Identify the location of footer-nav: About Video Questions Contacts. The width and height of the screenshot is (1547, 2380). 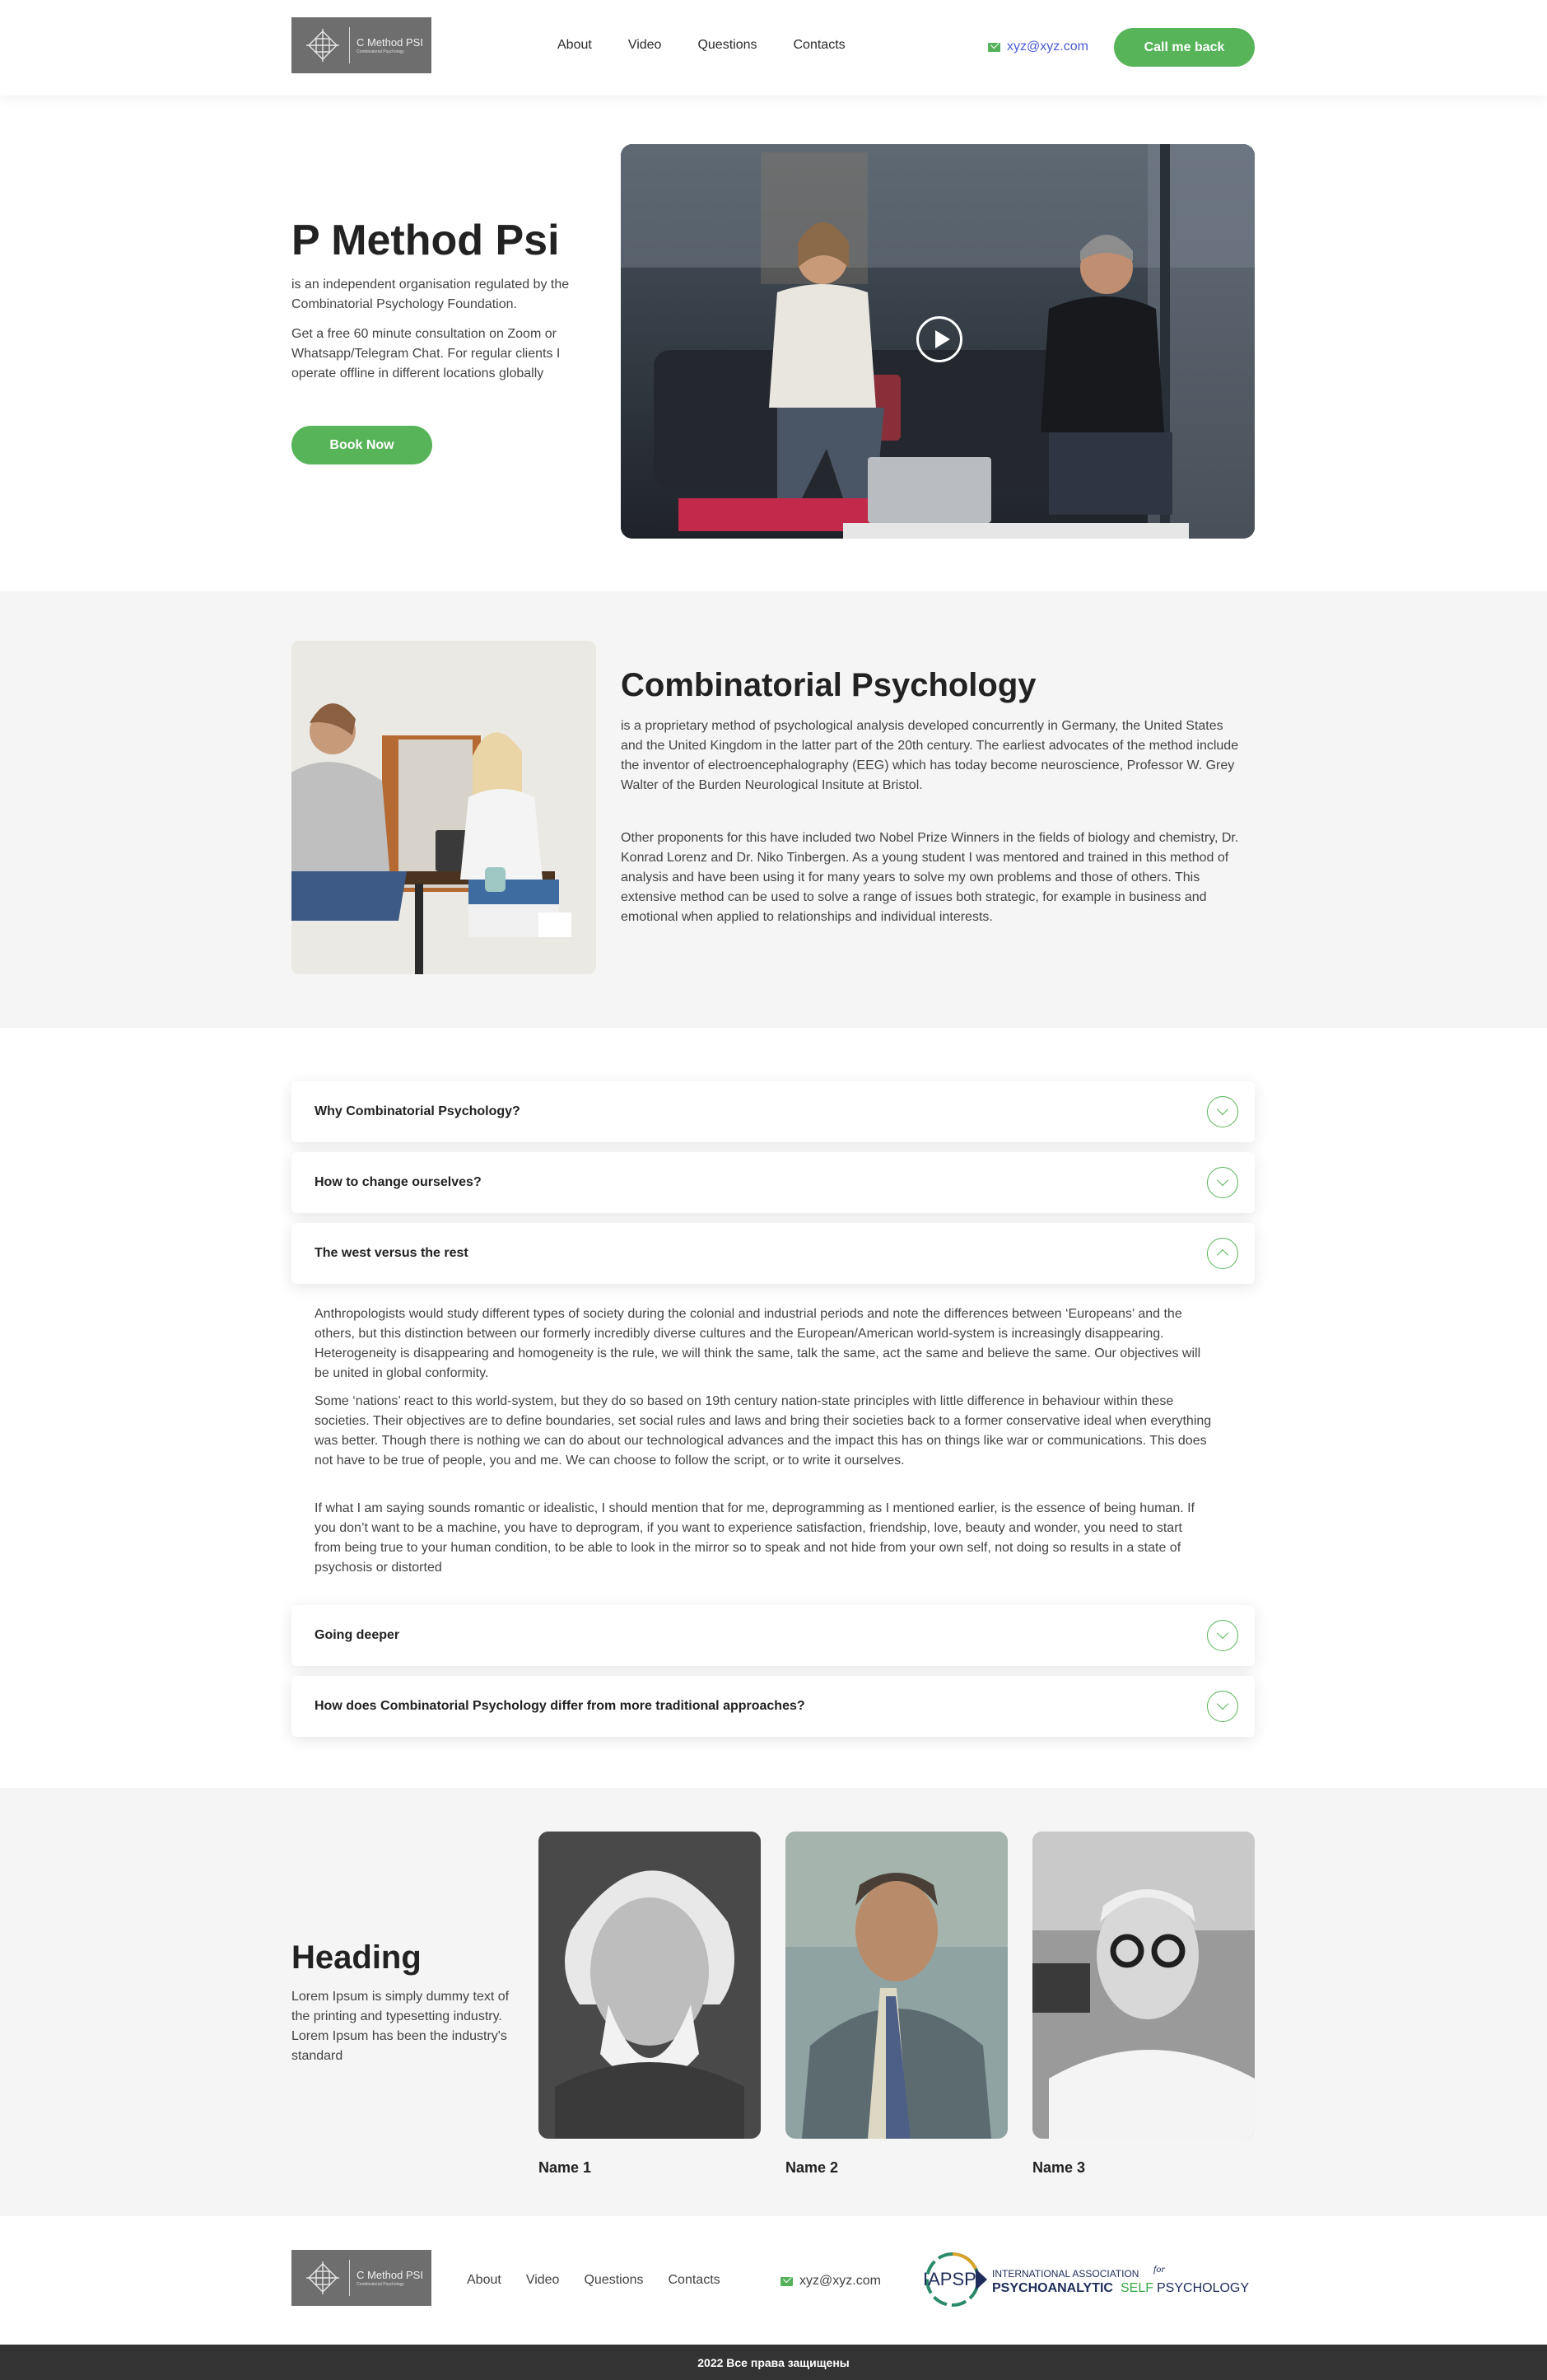
(606, 2280).